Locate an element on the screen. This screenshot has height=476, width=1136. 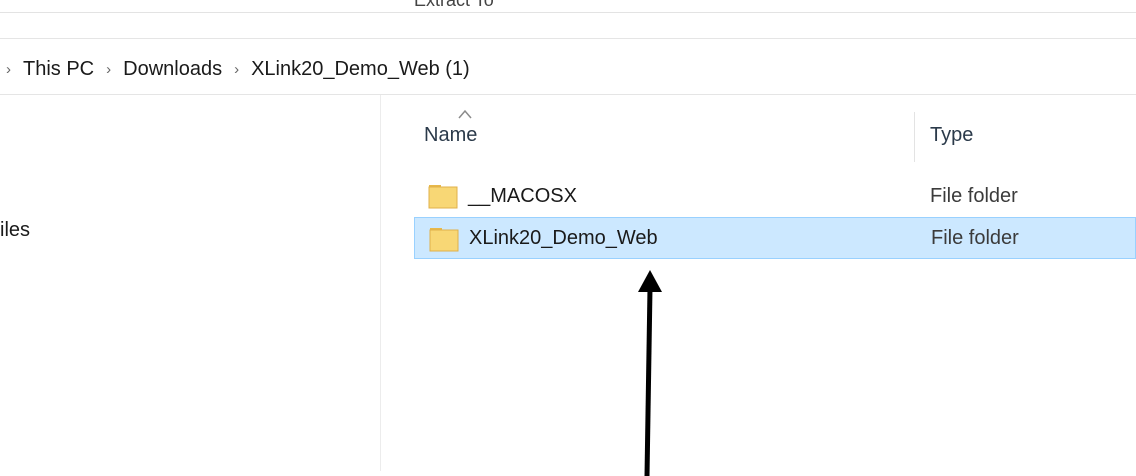
column-header-type: Type is located at coordinates (951, 135).